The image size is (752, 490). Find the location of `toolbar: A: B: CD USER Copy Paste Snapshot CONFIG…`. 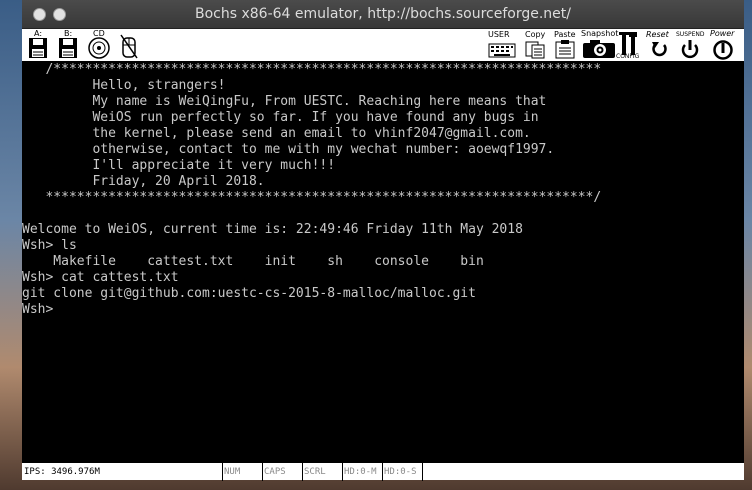

toolbar: A: B: CD USER Copy Paste Snapshot CONFIG… is located at coordinates (383, 45).